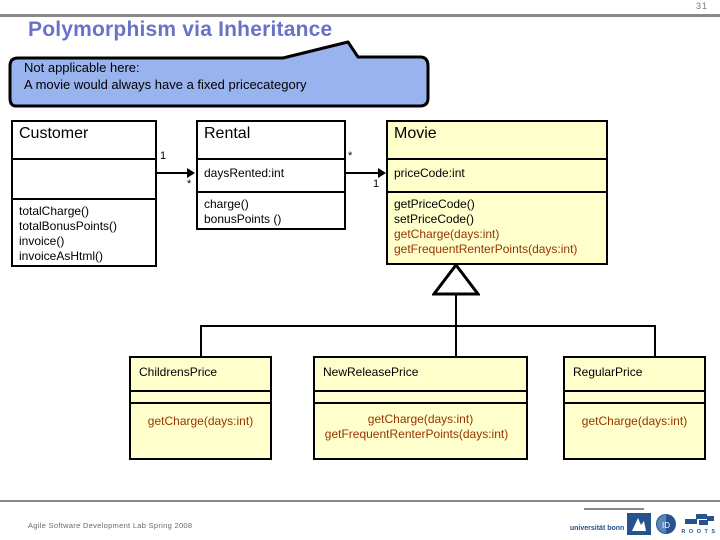 This screenshot has height=540, width=720. Describe the element at coordinates (382, 173) in the screenshot. I see `association-arrow-movie` at that location.